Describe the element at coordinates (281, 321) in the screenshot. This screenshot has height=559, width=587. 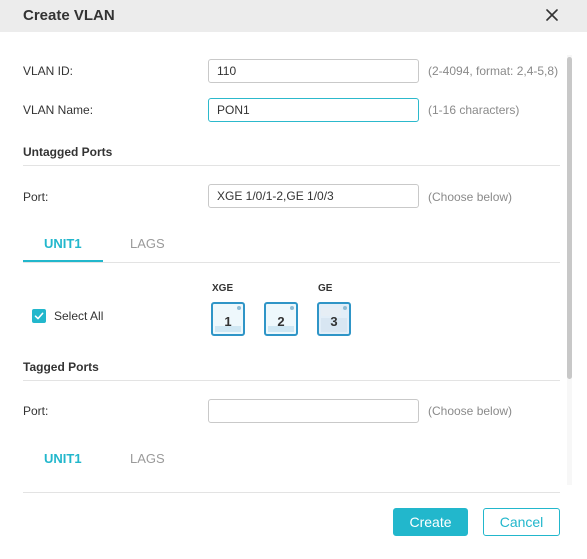
I see `port-number: 2` at that location.